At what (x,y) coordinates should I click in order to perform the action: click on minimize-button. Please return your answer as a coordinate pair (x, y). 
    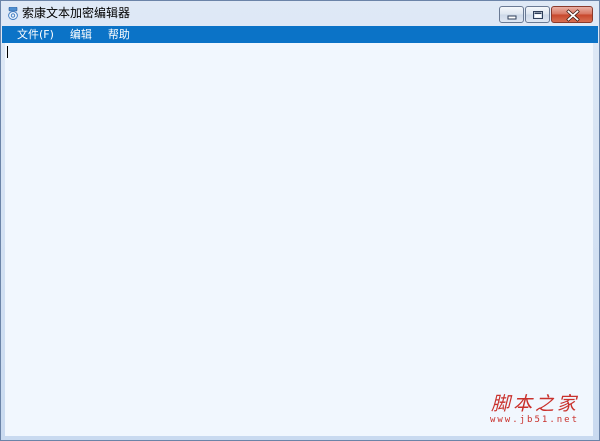
    Looking at the image, I should click on (511, 14).